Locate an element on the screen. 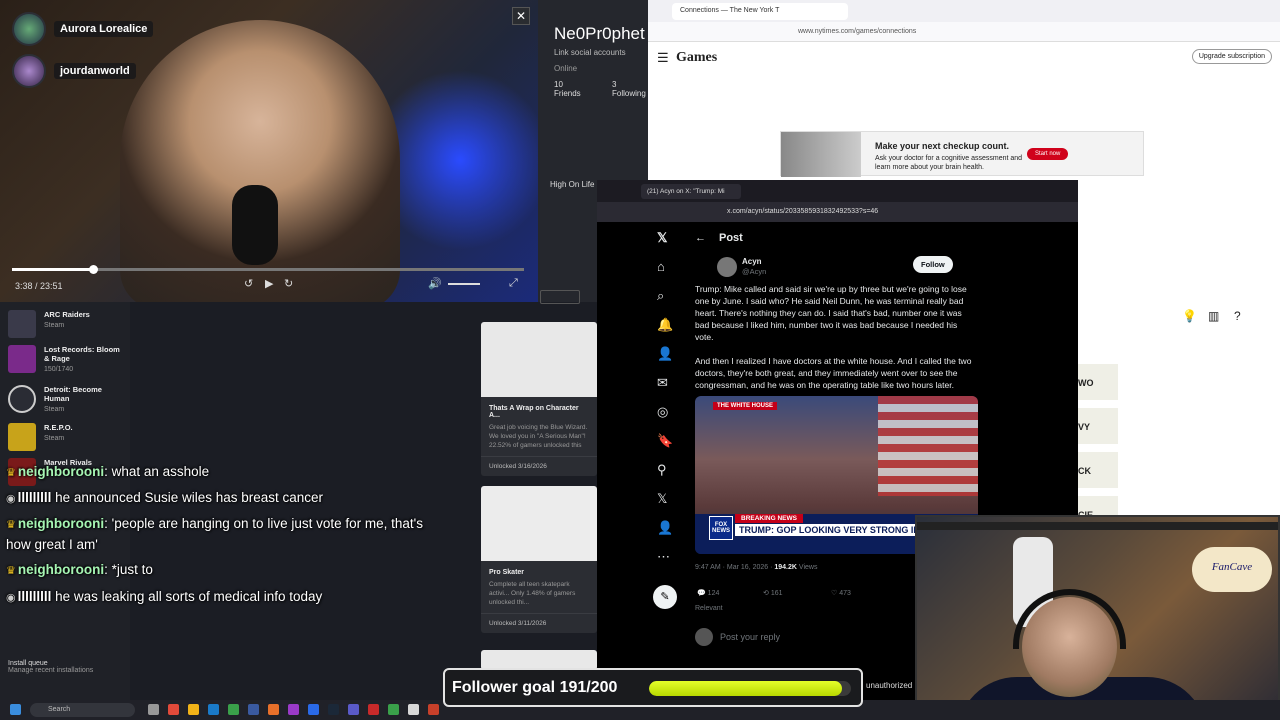  close-icon: ✕ is located at coordinates (521, 16).